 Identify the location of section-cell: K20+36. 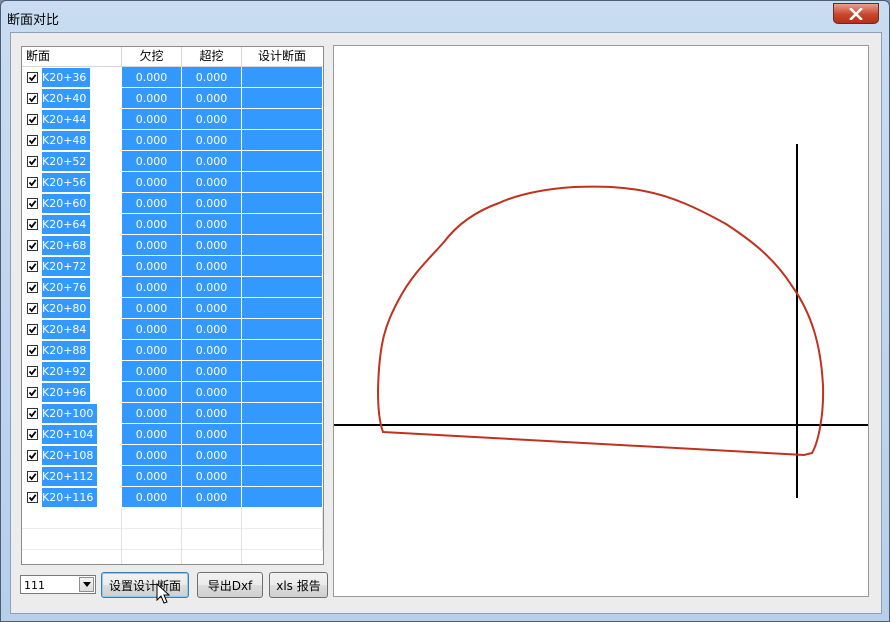
(72, 77).